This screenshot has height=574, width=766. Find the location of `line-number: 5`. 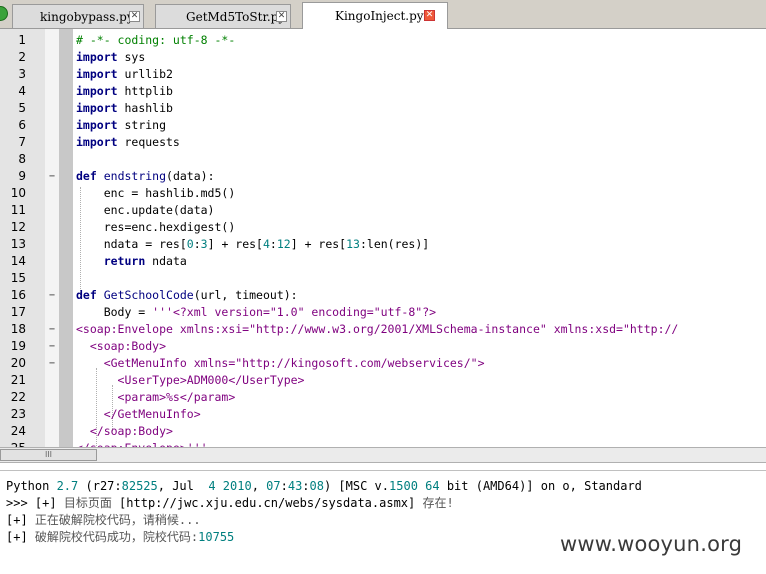

line-number: 5 is located at coordinates (22, 108).